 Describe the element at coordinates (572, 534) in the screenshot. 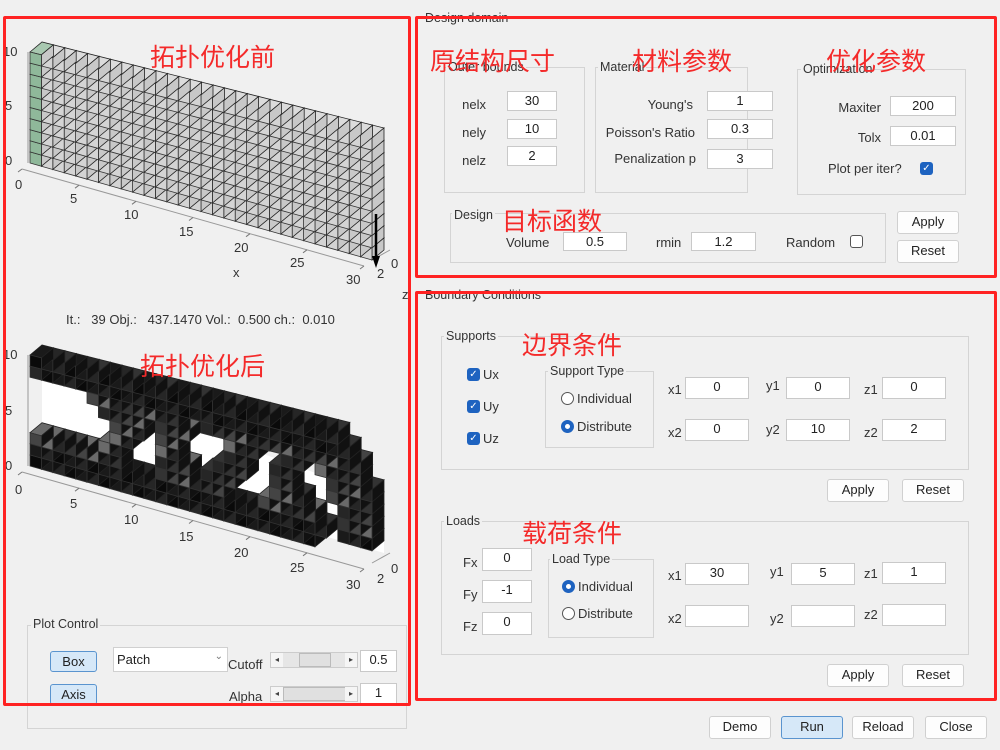

I see `annotation-loads: 载荷条件` at that location.